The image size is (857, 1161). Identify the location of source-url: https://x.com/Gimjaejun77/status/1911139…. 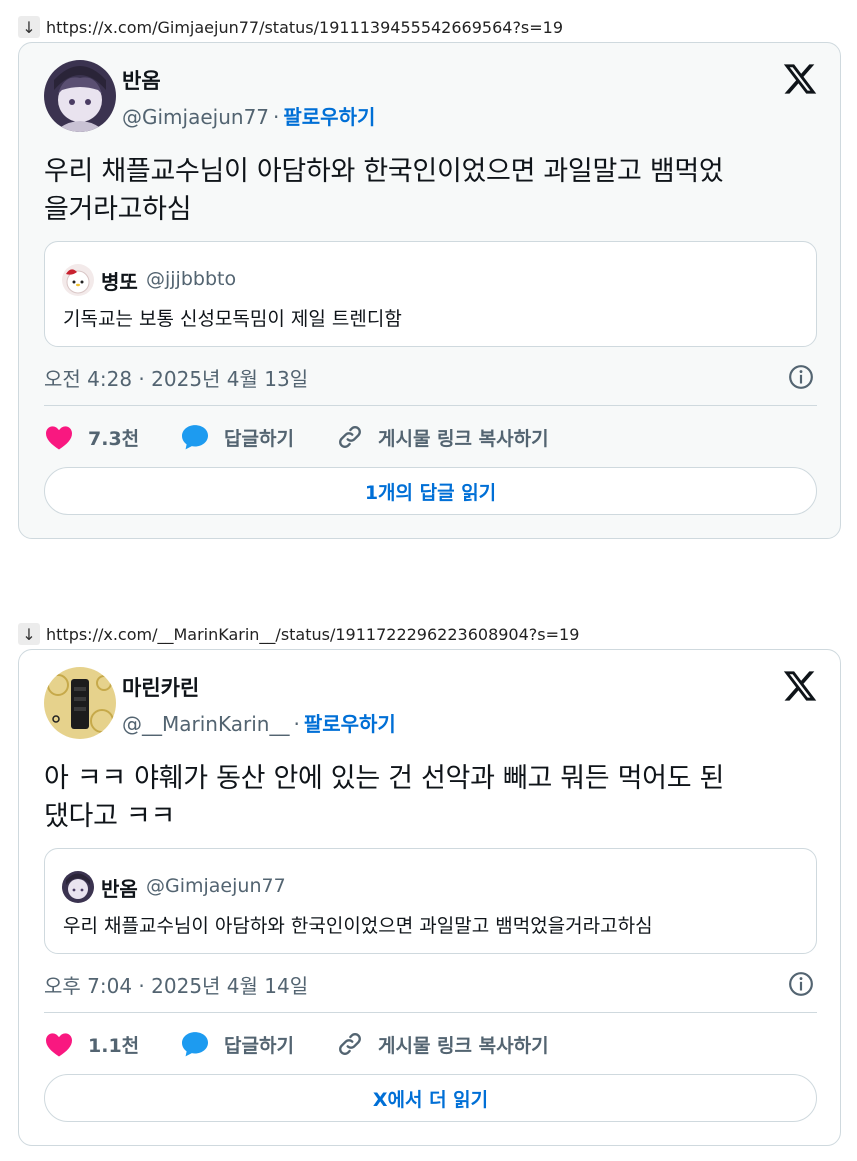
(304, 27).